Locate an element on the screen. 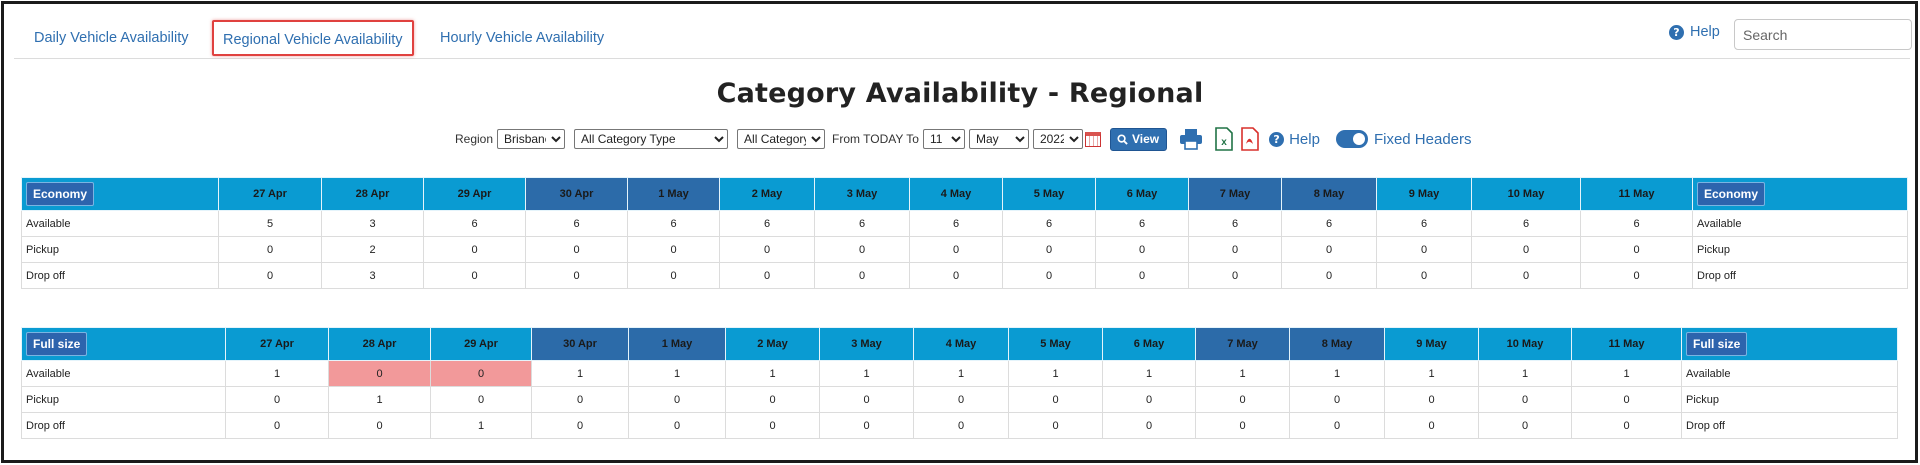 The height and width of the screenshot is (465, 1920). category-type-select: All Category Type is located at coordinates (651, 139).